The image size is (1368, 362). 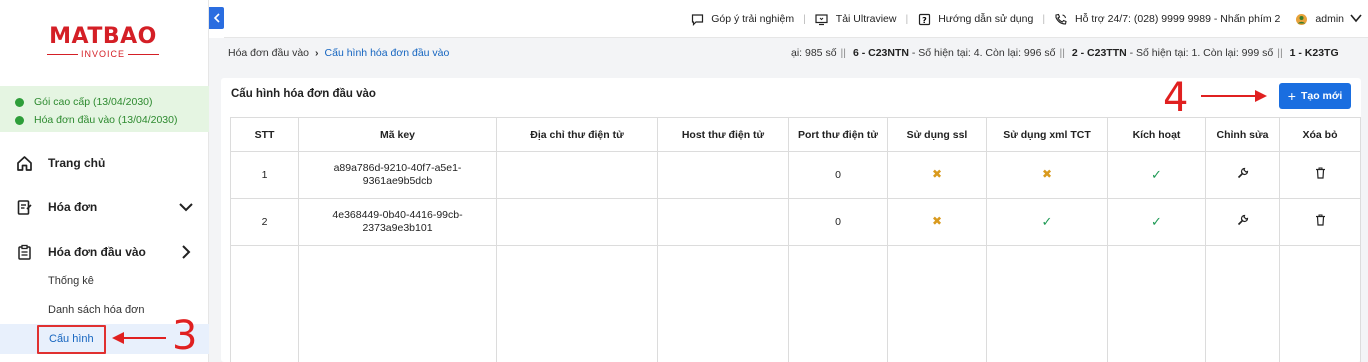 What do you see at coordinates (1061, 19) in the screenshot?
I see `phone-icon` at bounding box center [1061, 19].